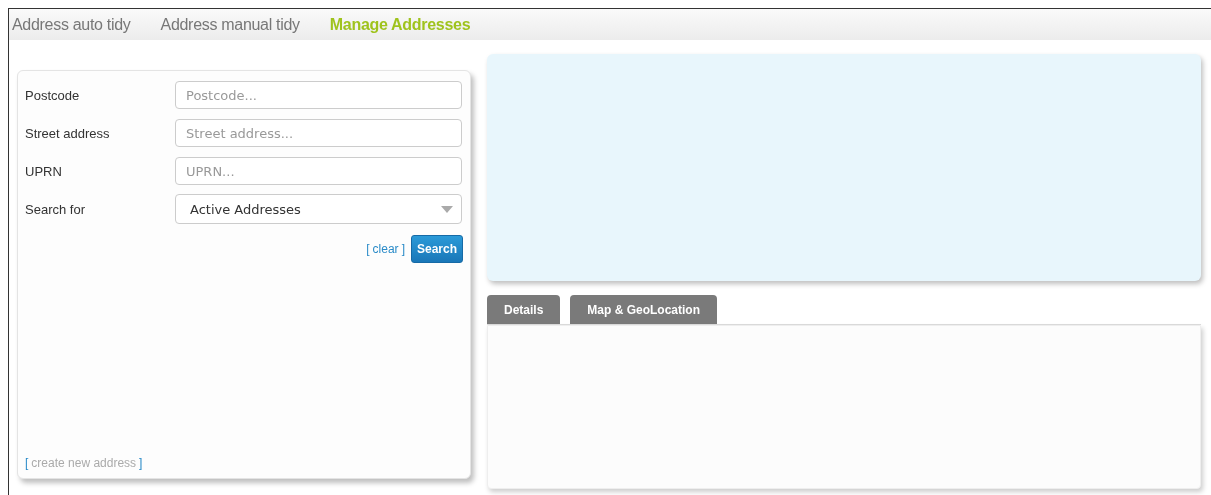 Image resolution: width=1211 pixels, height=495 pixels. What do you see at coordinates (644, 309) in the screenshot?
I see `tab: Map & GeoLocation` at bounding box center [644, 309].